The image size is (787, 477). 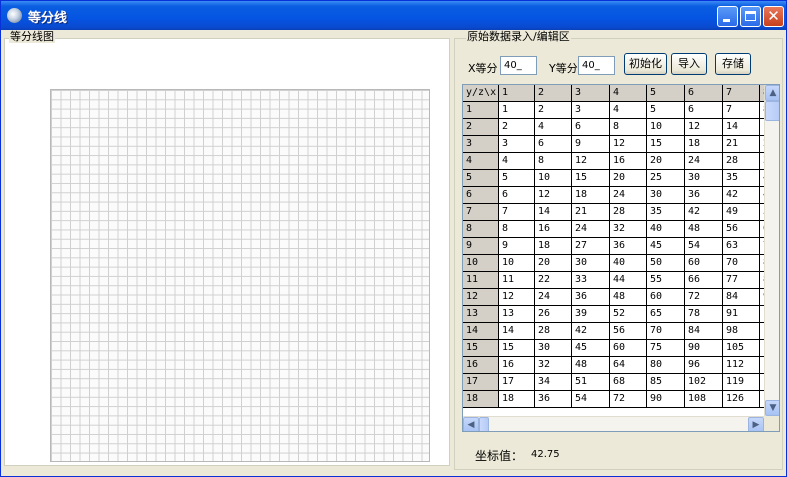 I want to click on grid-cell: 25, so click(x=666, y=178).